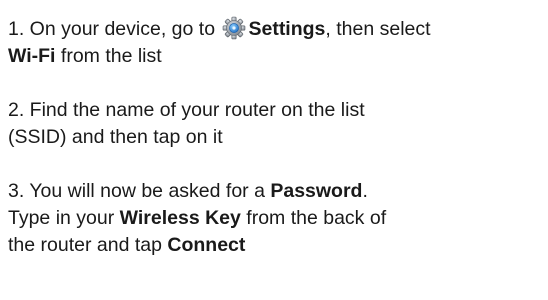  Describe the element at coordinates (287, 29) in the screenshot. I see `settings-label: Settings` at that location.